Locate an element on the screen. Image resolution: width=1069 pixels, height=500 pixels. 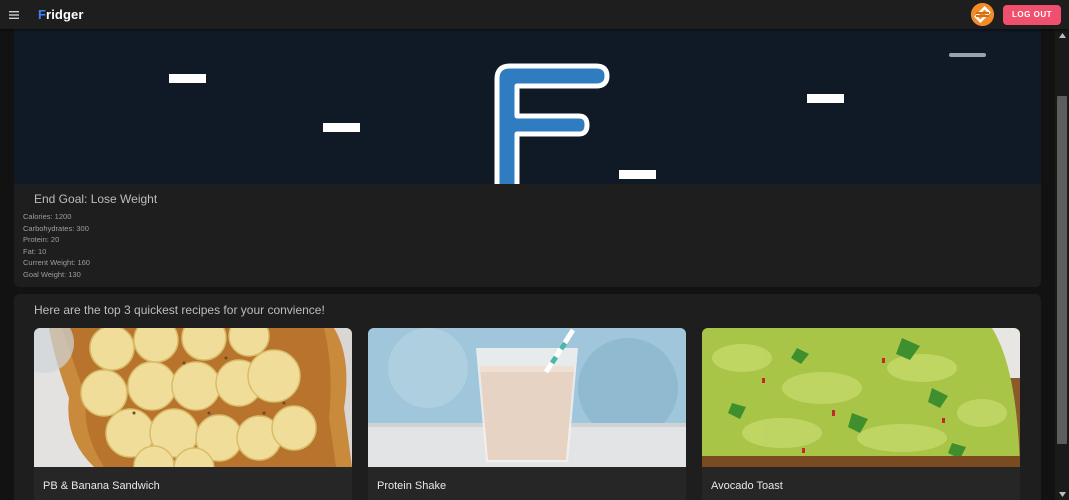
pb-banana-photo is located at coordinates (193, 397).